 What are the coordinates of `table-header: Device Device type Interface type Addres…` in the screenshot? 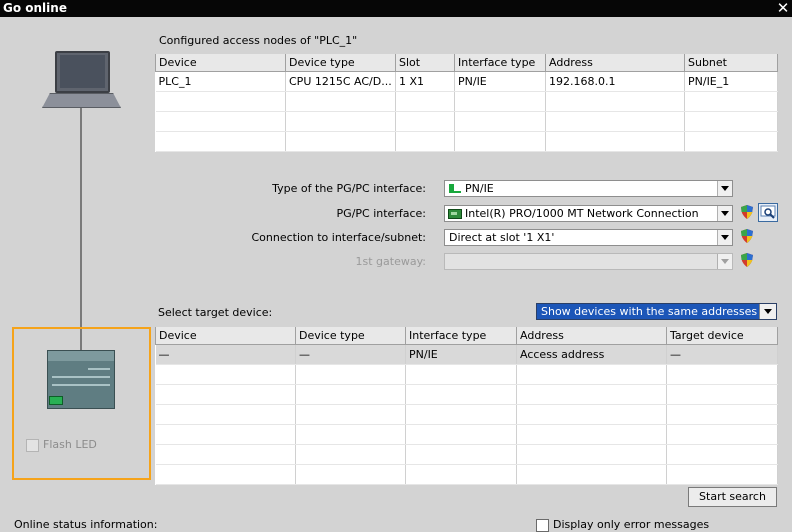 It's located at (466, 336).